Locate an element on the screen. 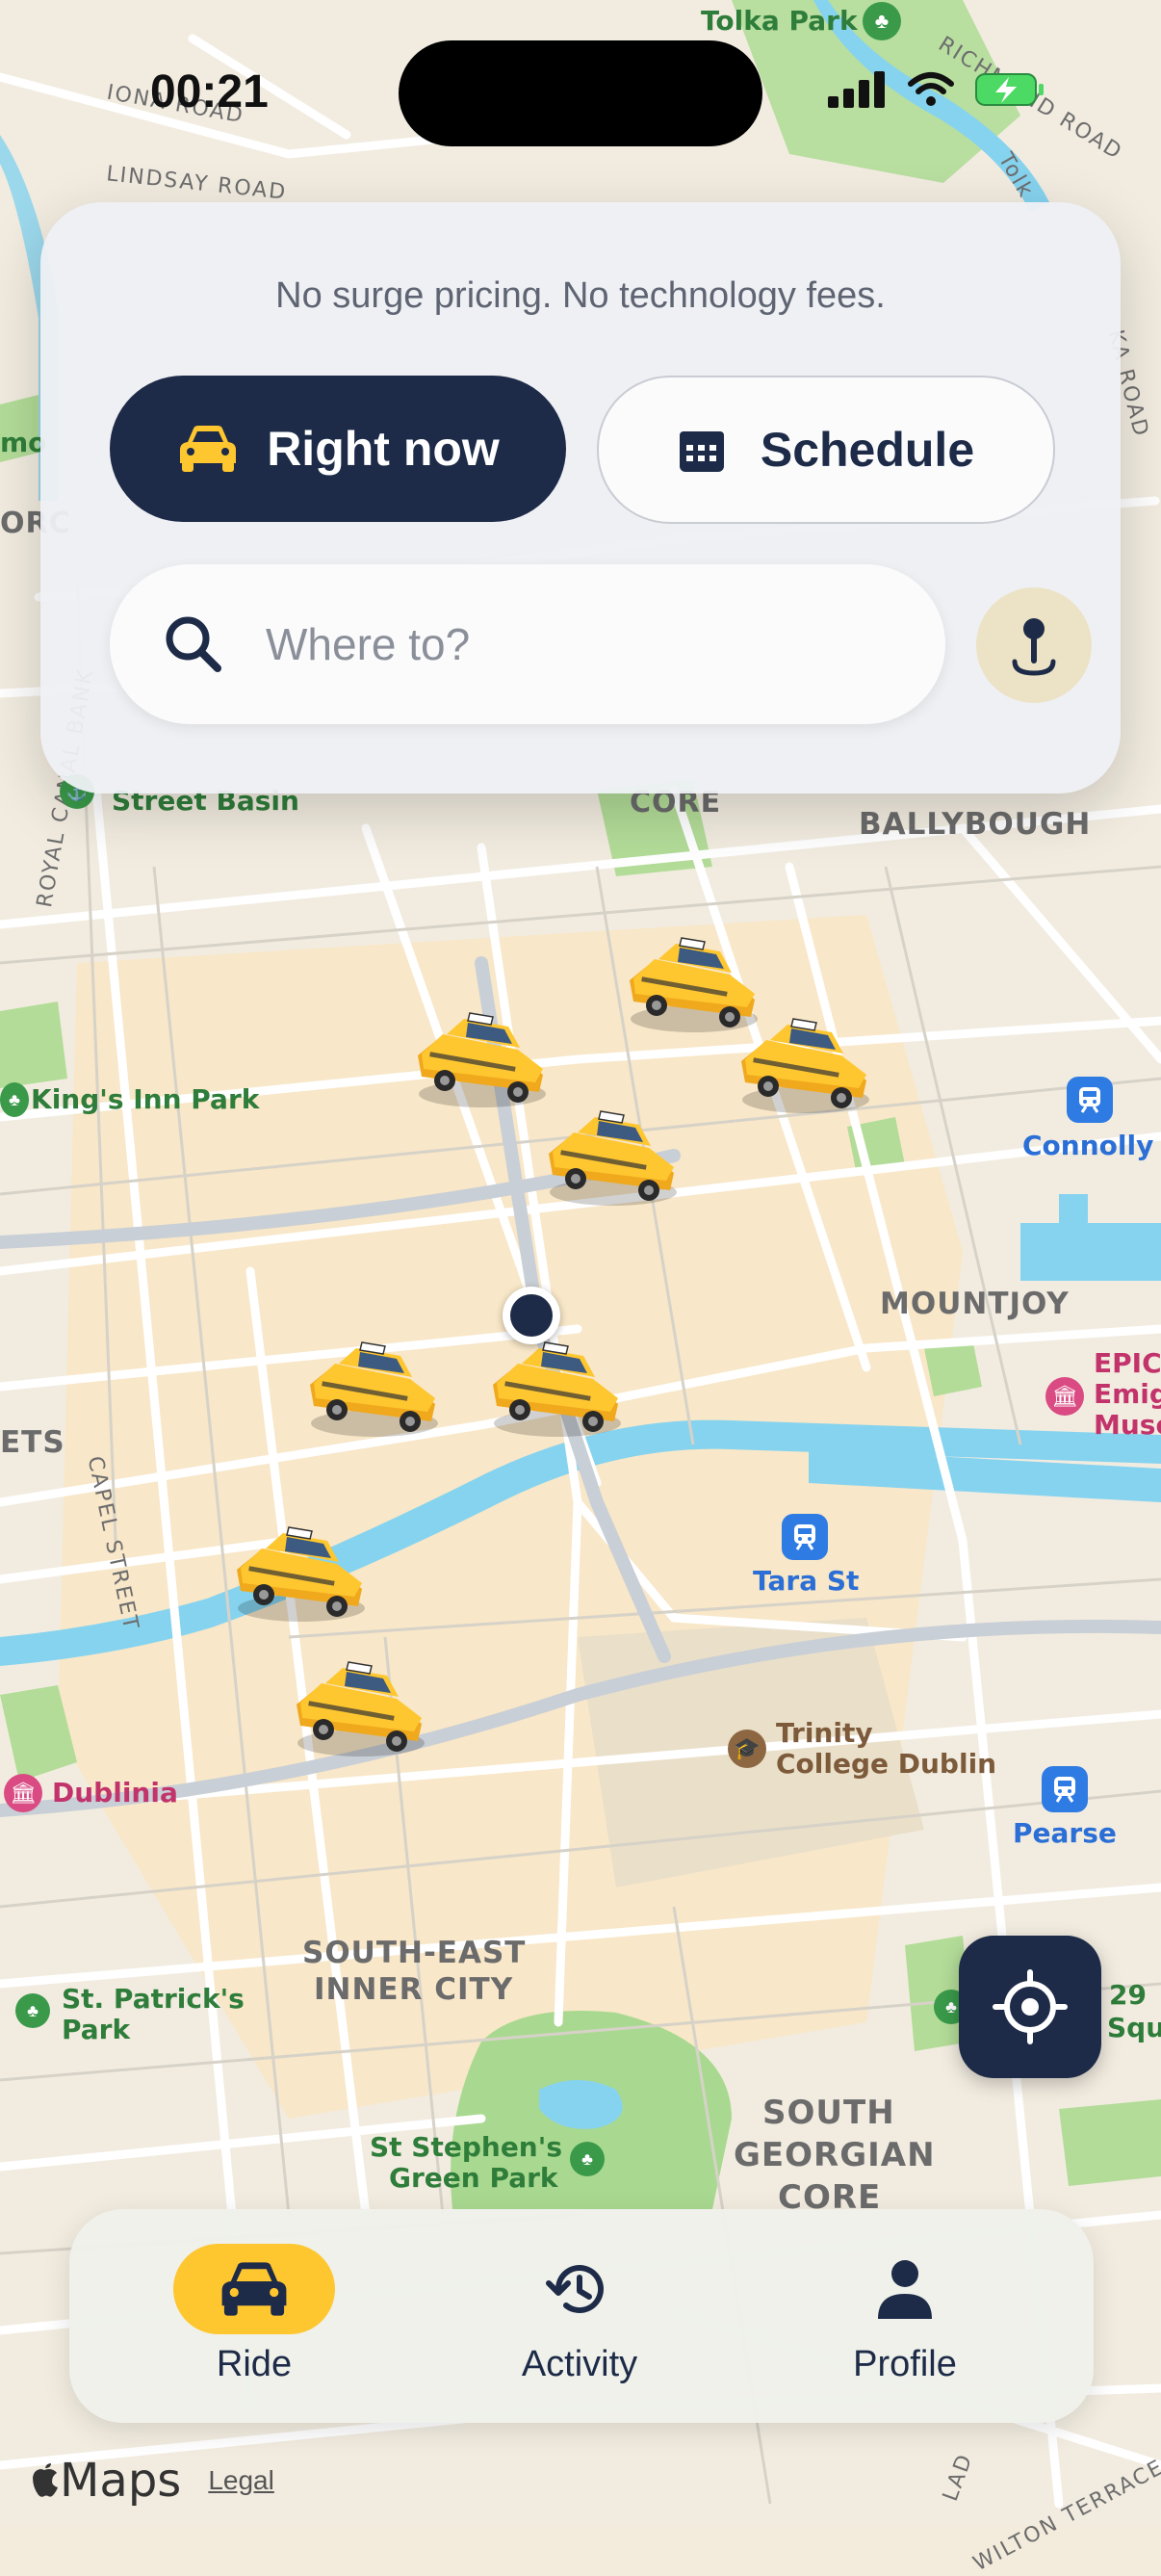 The width and height of the screenshot is (1161, 2576). tab-profile: Profile is located at coordinates (905, 2321).